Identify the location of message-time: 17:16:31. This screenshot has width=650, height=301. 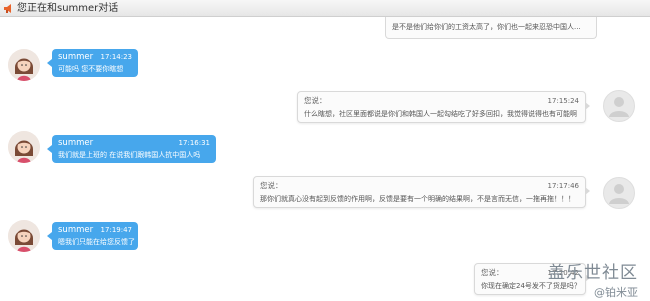
(194, 143).